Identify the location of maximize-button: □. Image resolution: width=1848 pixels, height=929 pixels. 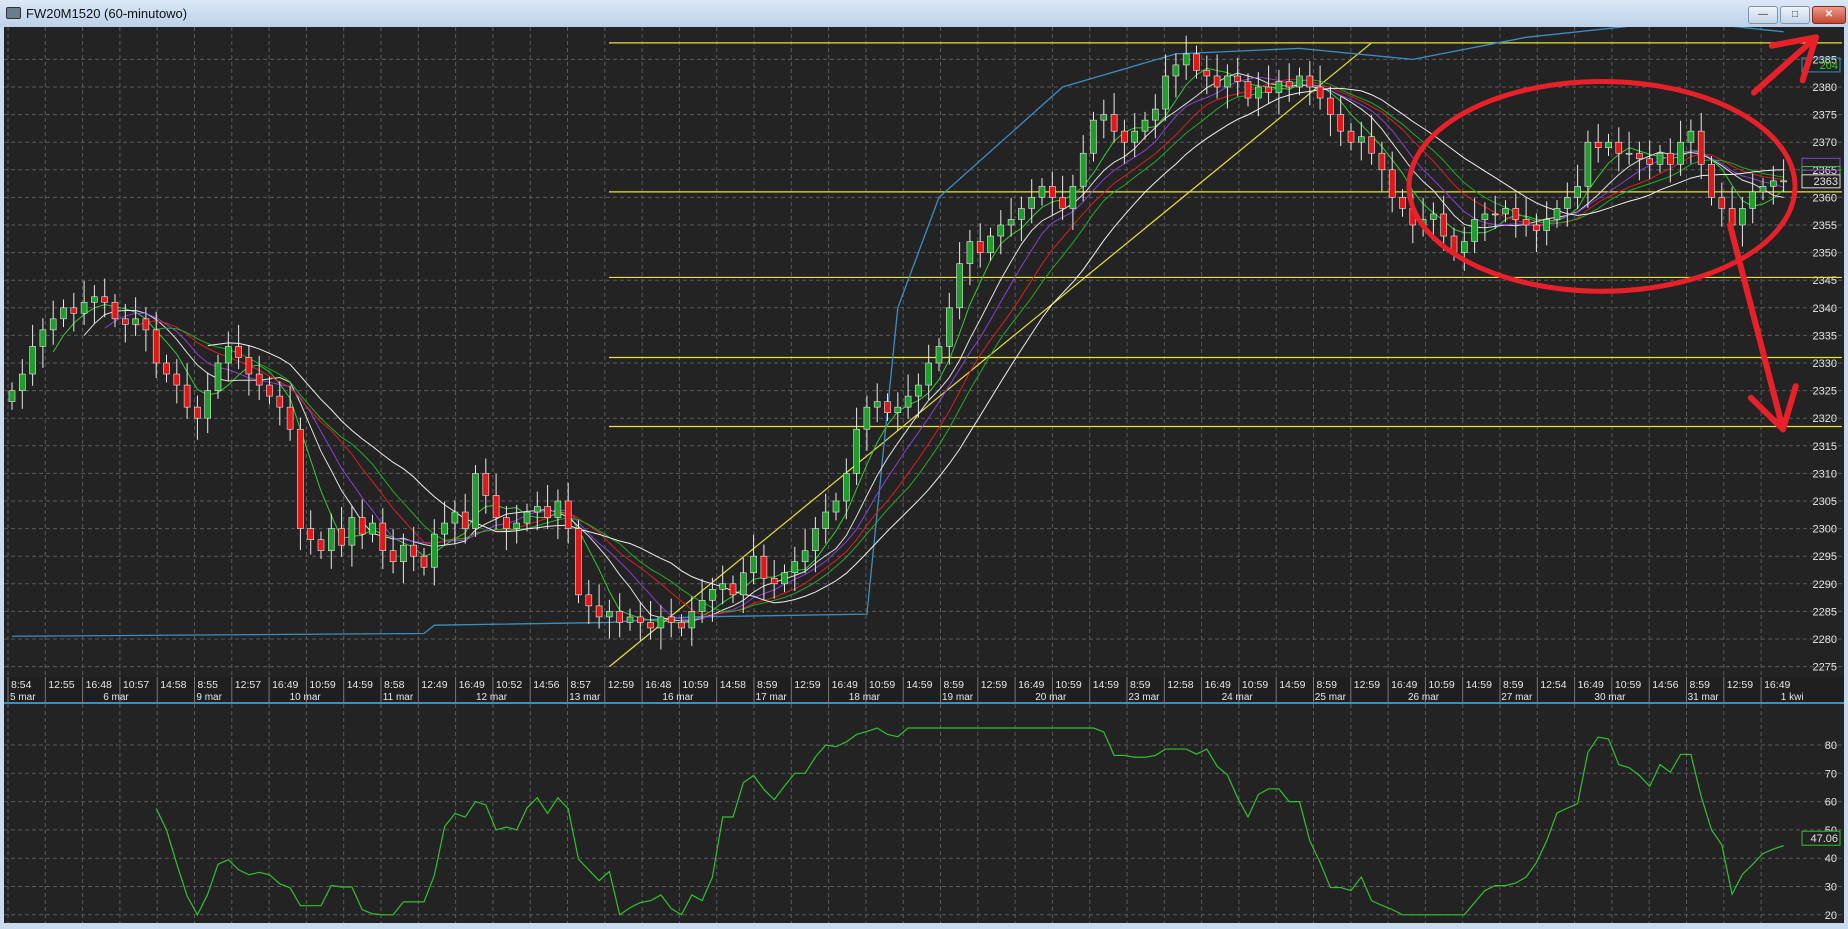
(1795, 15).